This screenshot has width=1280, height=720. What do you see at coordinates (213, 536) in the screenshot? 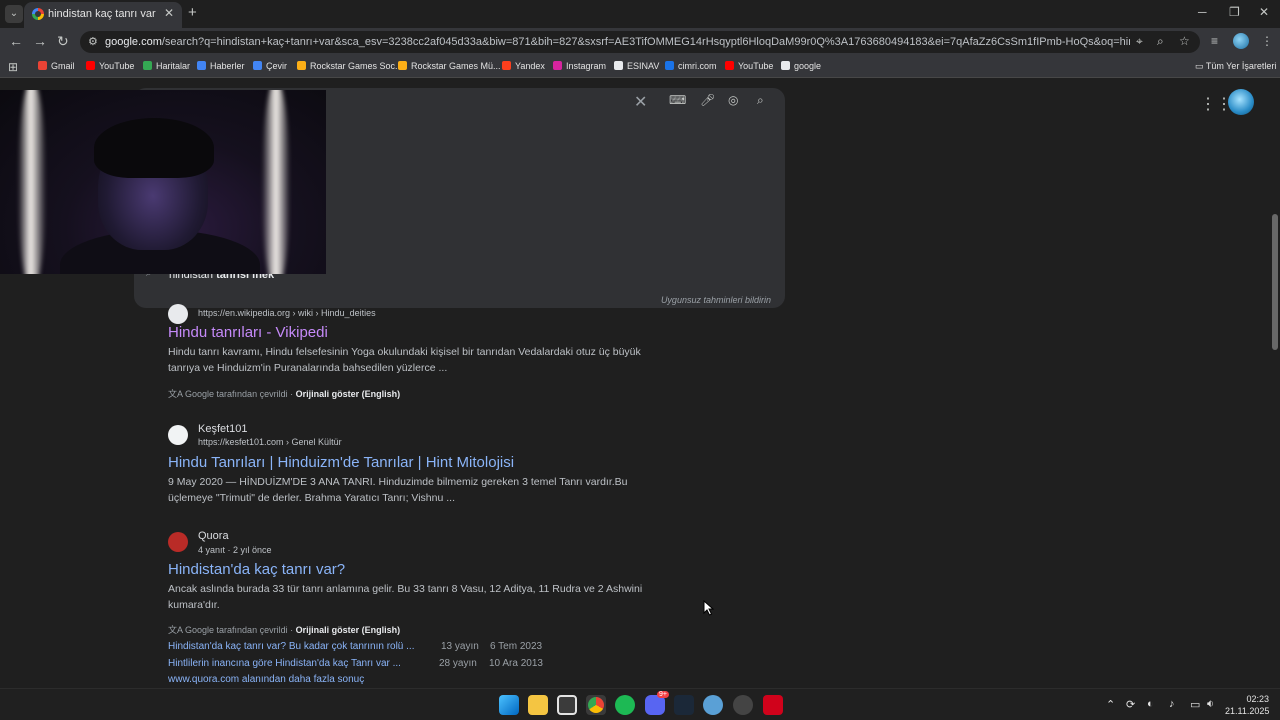
I see `result-site-name: Quora` at bounding box center [213, 536].